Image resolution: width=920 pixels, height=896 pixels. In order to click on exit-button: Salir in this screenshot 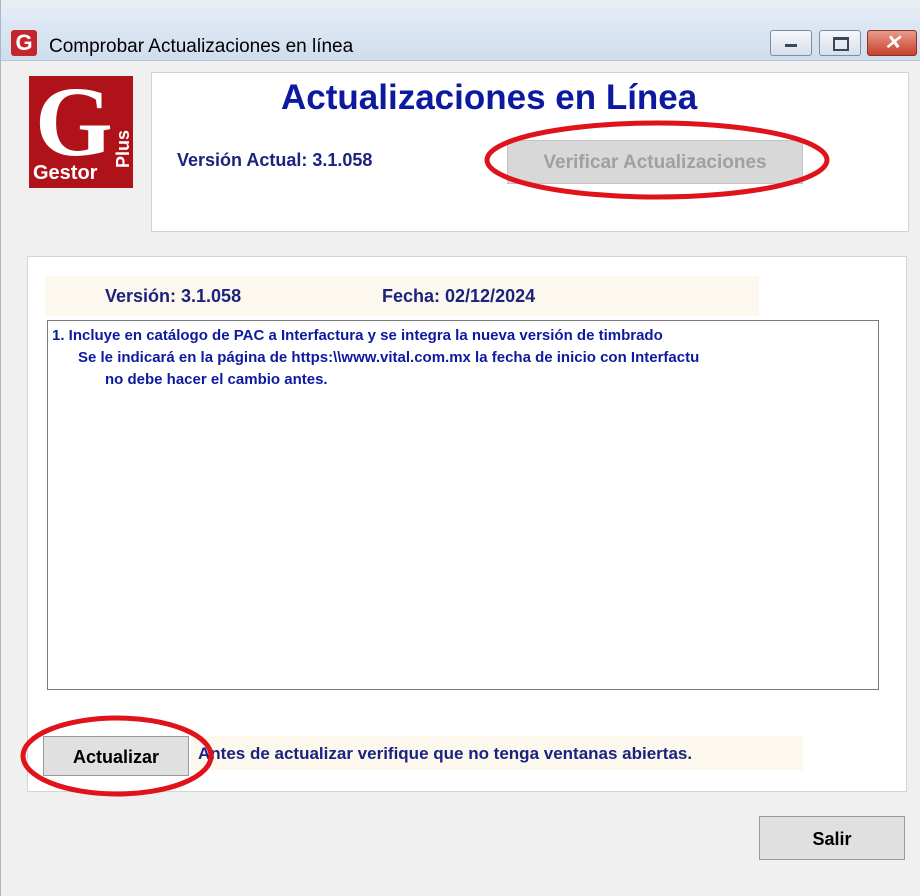, I will do `click(832, 838)`.